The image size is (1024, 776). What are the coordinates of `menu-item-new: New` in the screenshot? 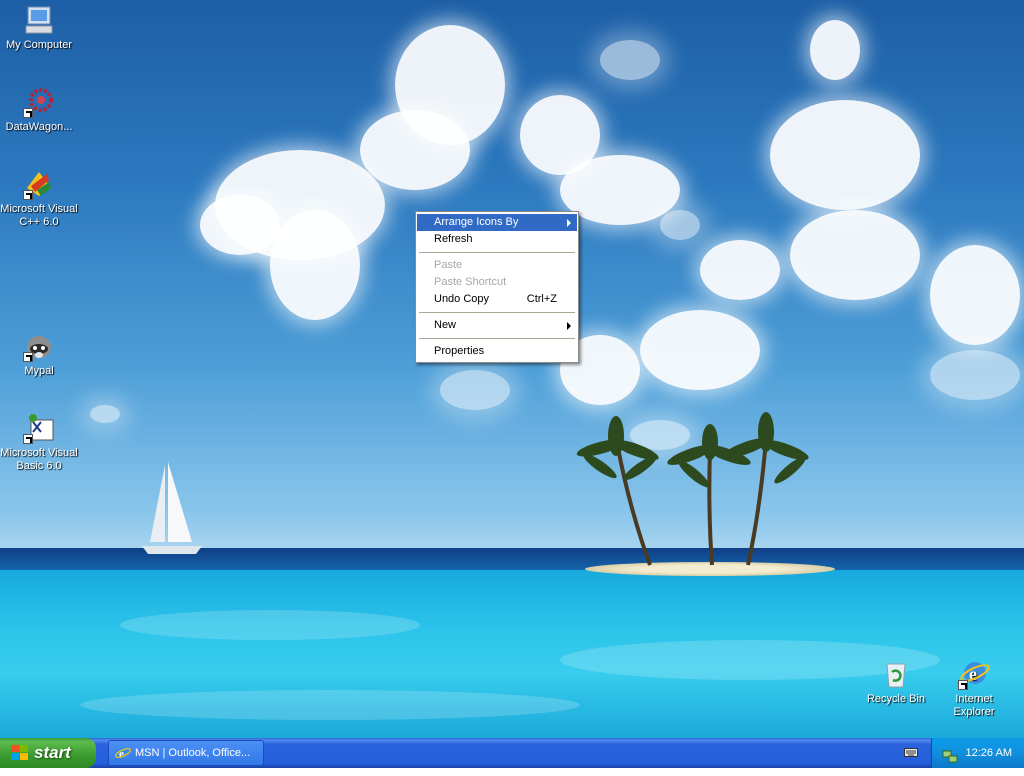 It's located at (497, 325).